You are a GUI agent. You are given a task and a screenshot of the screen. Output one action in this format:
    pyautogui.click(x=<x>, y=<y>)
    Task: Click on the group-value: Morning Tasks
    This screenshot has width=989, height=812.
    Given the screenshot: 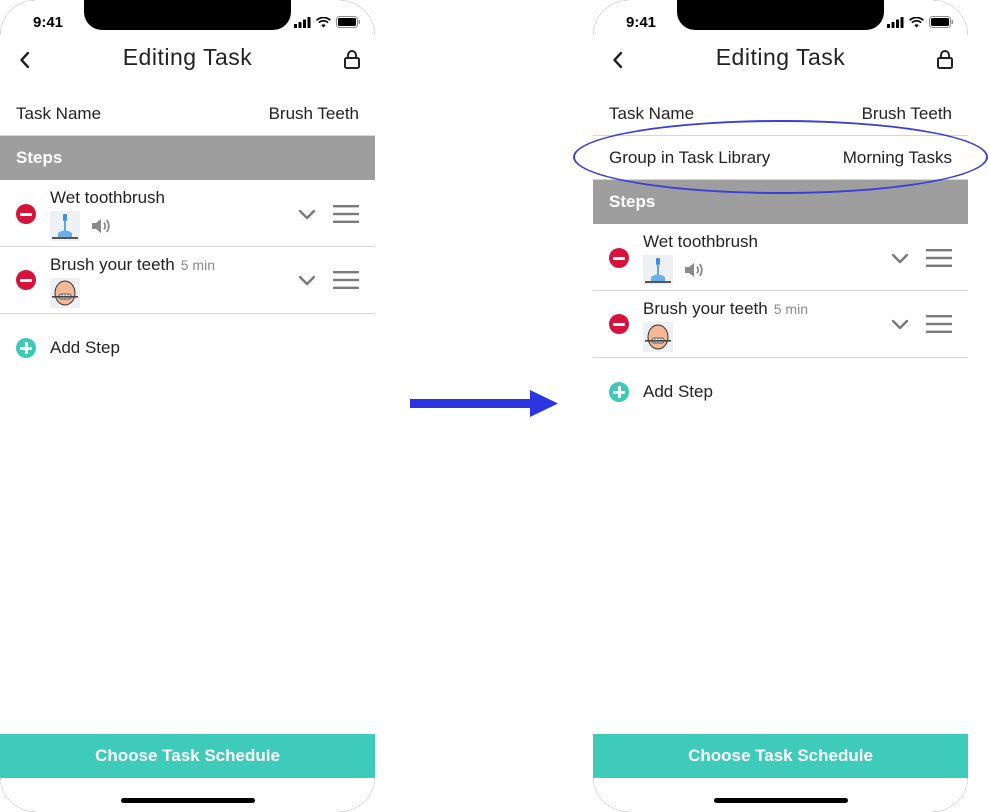 What is the action you would take?
    pyautogui.click(x=897, y=158)
    